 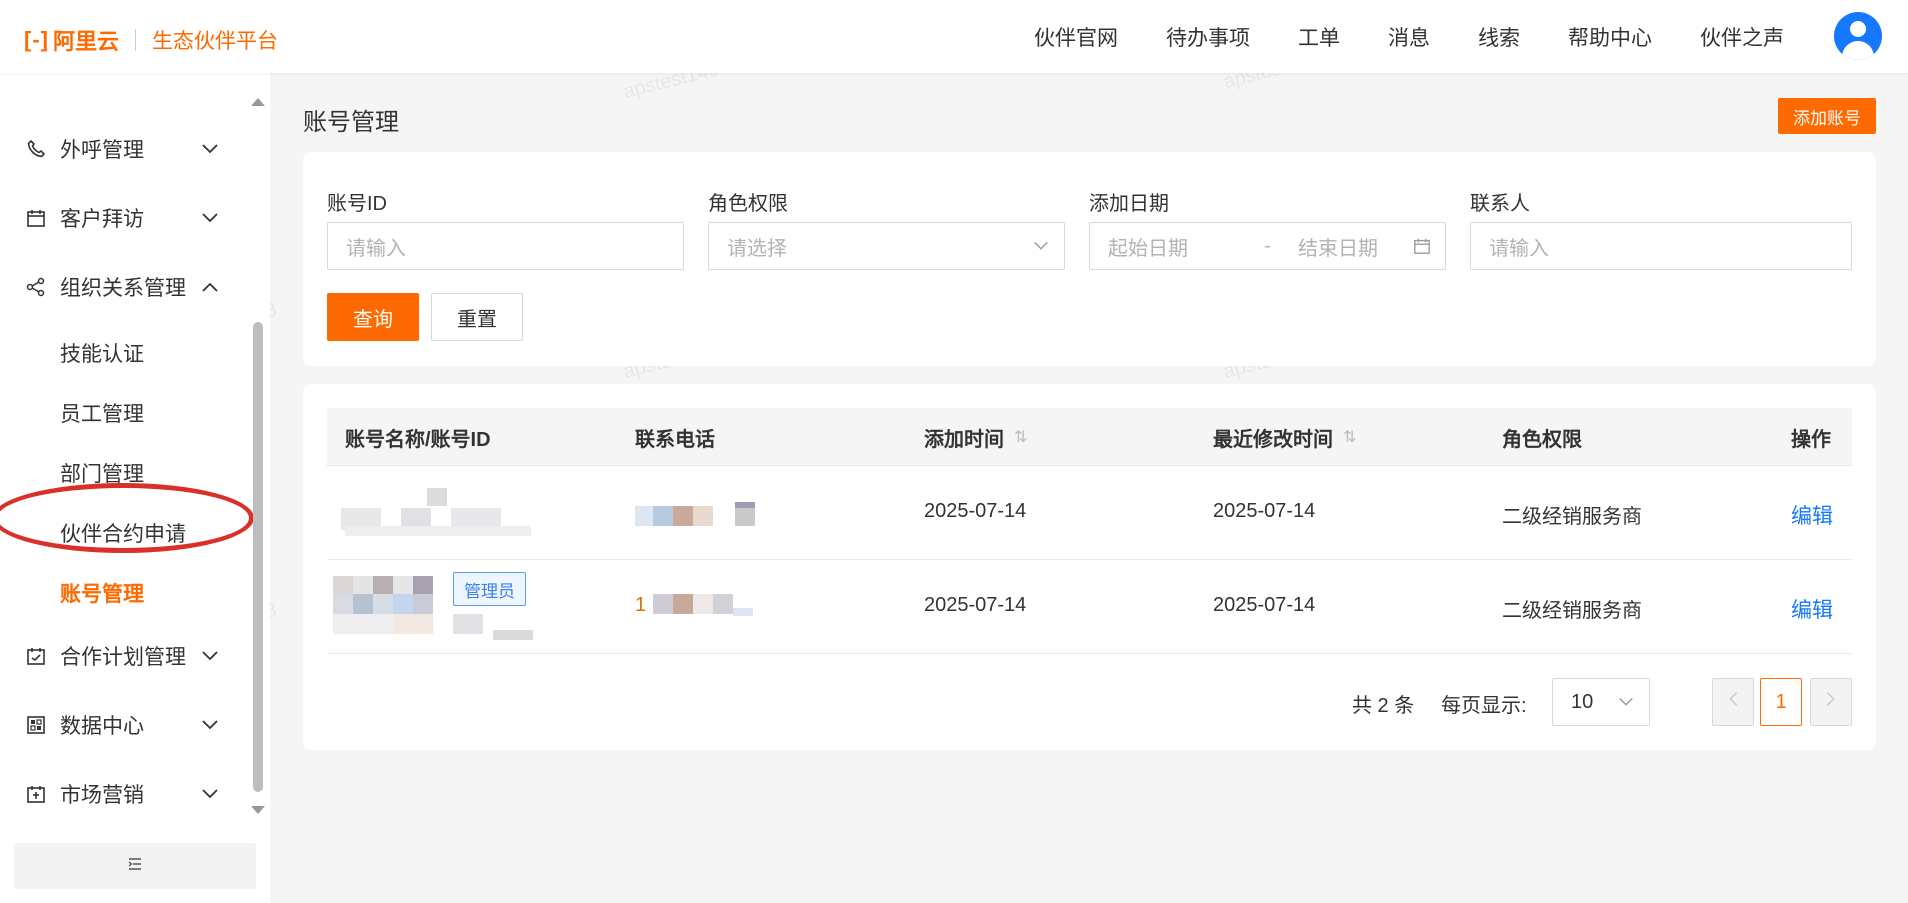 I want to click on sidebar-item-label: 组织关系管理, so click(x=123, y=288).